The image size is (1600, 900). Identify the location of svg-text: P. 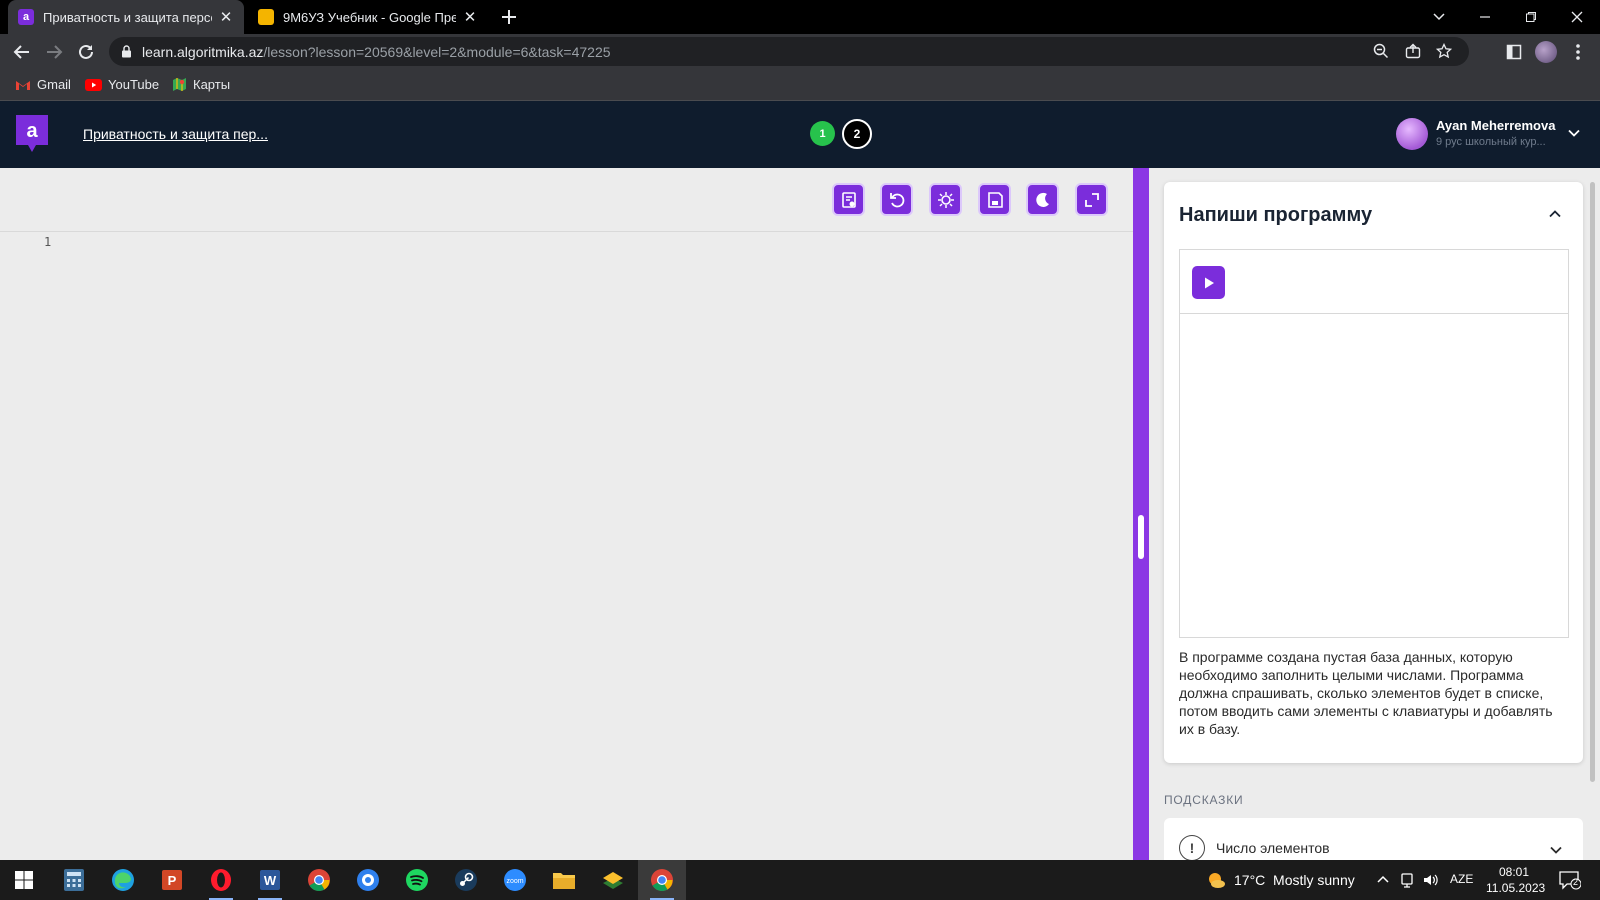
(172, 880).